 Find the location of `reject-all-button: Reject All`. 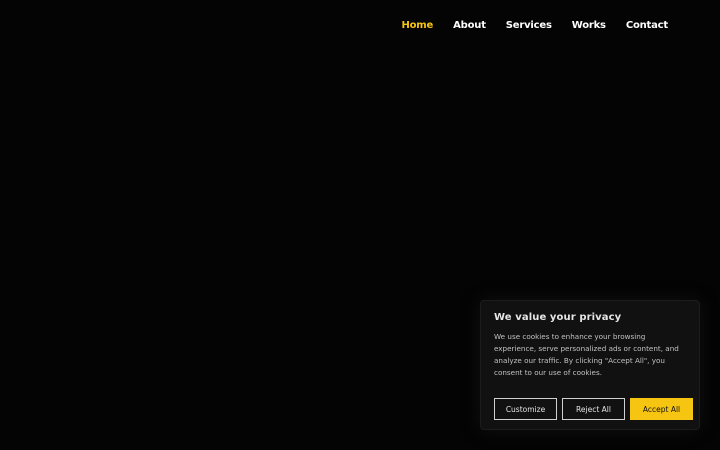

reject-all-button: Reject All is located at coordinates (593, 409).